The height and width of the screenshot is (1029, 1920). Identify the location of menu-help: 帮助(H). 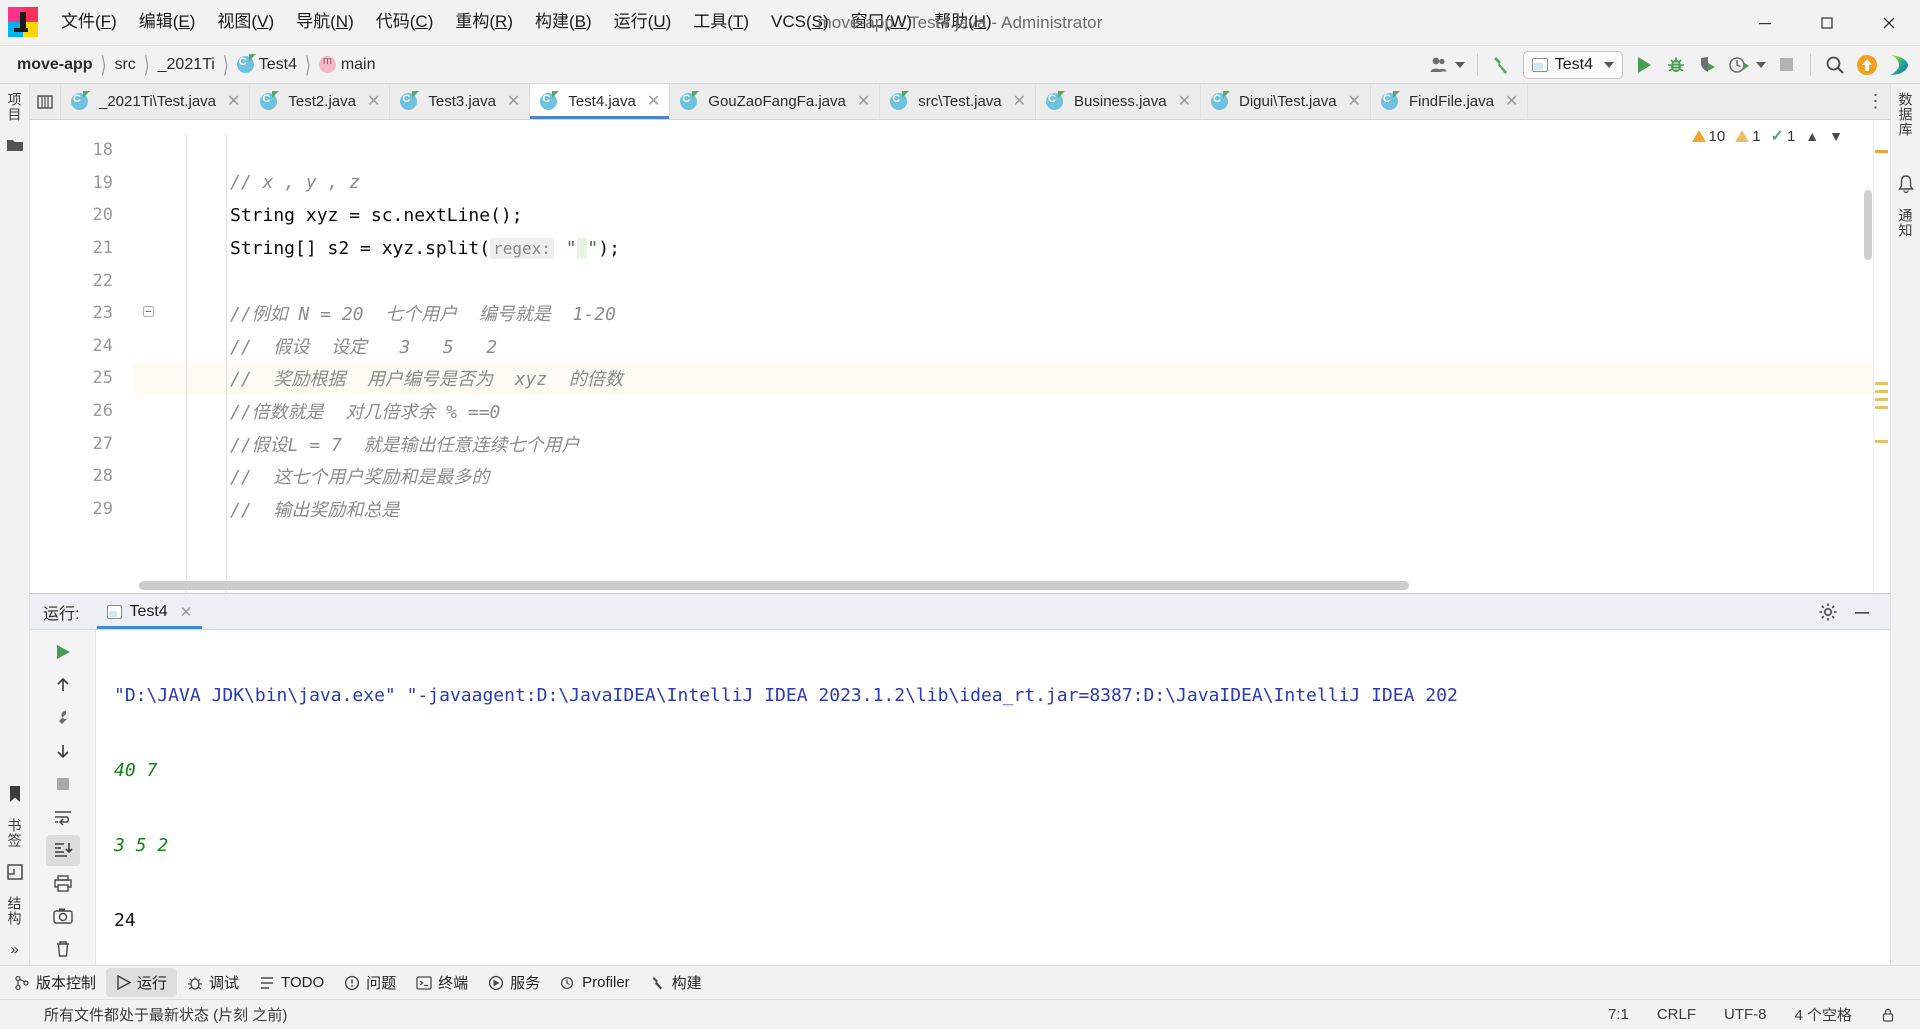
(963, 22).